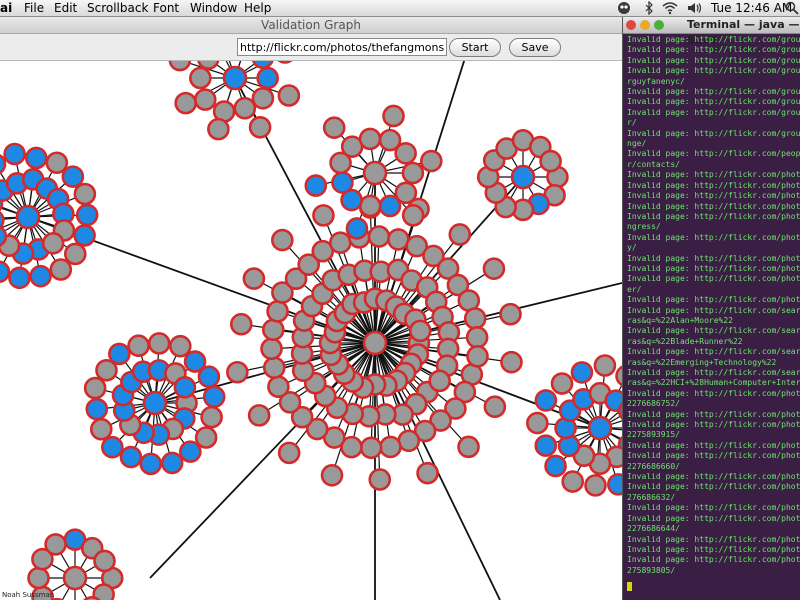 The image size is (800, 600). What do you see at coordinates (342, 47) in the screenshot?
I see `url-input` at bounding box center [342, 47].